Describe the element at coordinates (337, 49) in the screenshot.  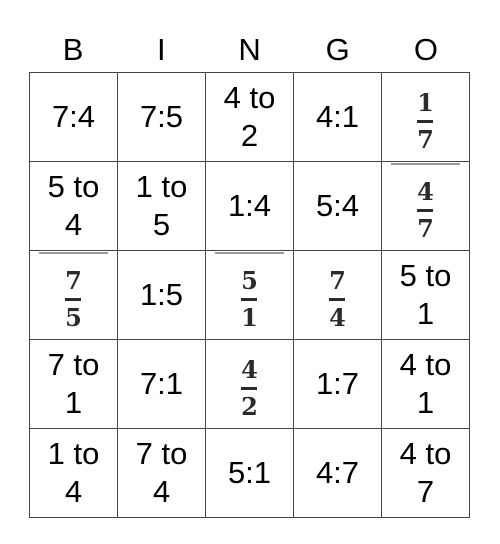
I see `header-letter-g: G` at that location.